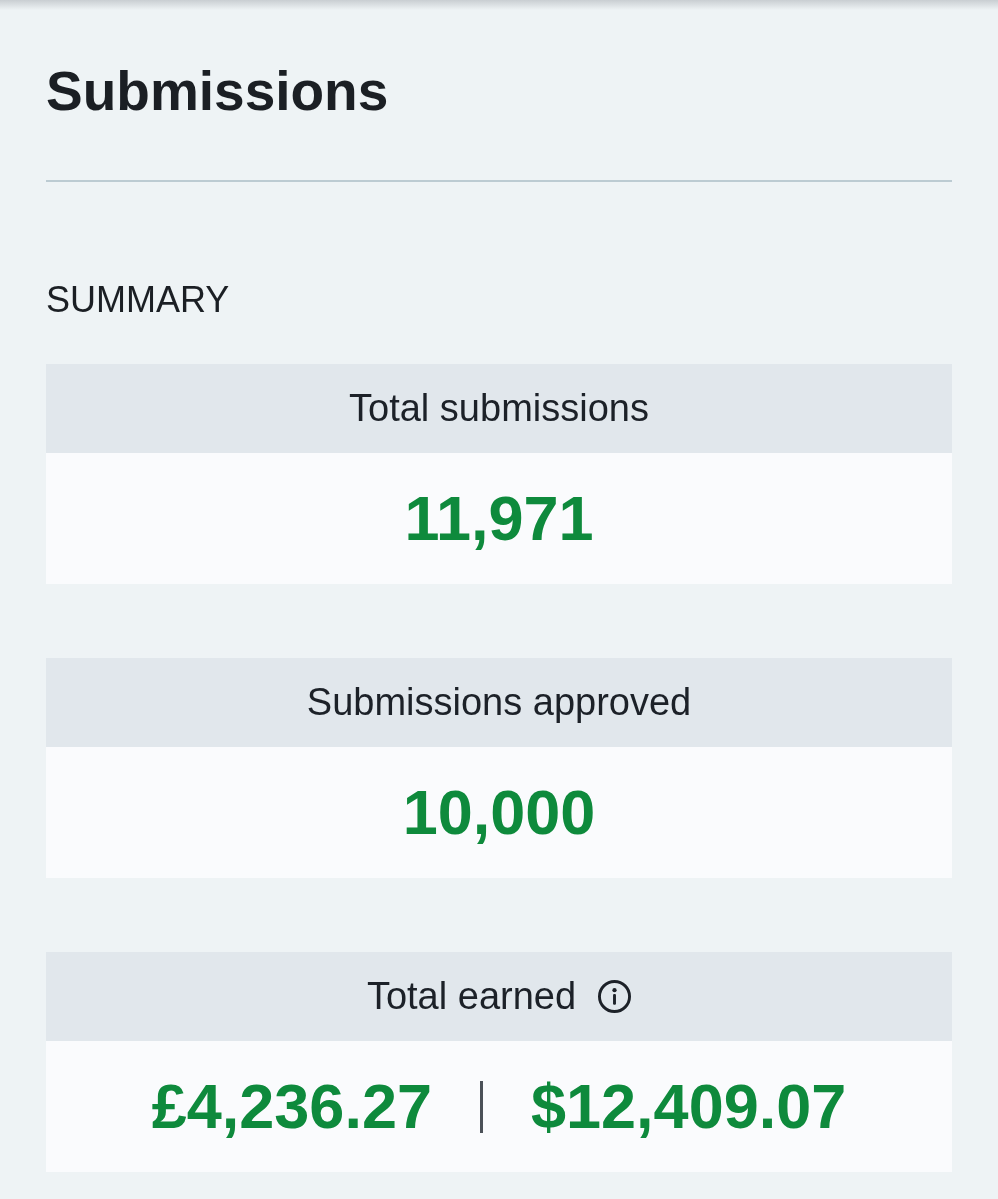  I want to click on page-title: Submissions, so click(217, 91).